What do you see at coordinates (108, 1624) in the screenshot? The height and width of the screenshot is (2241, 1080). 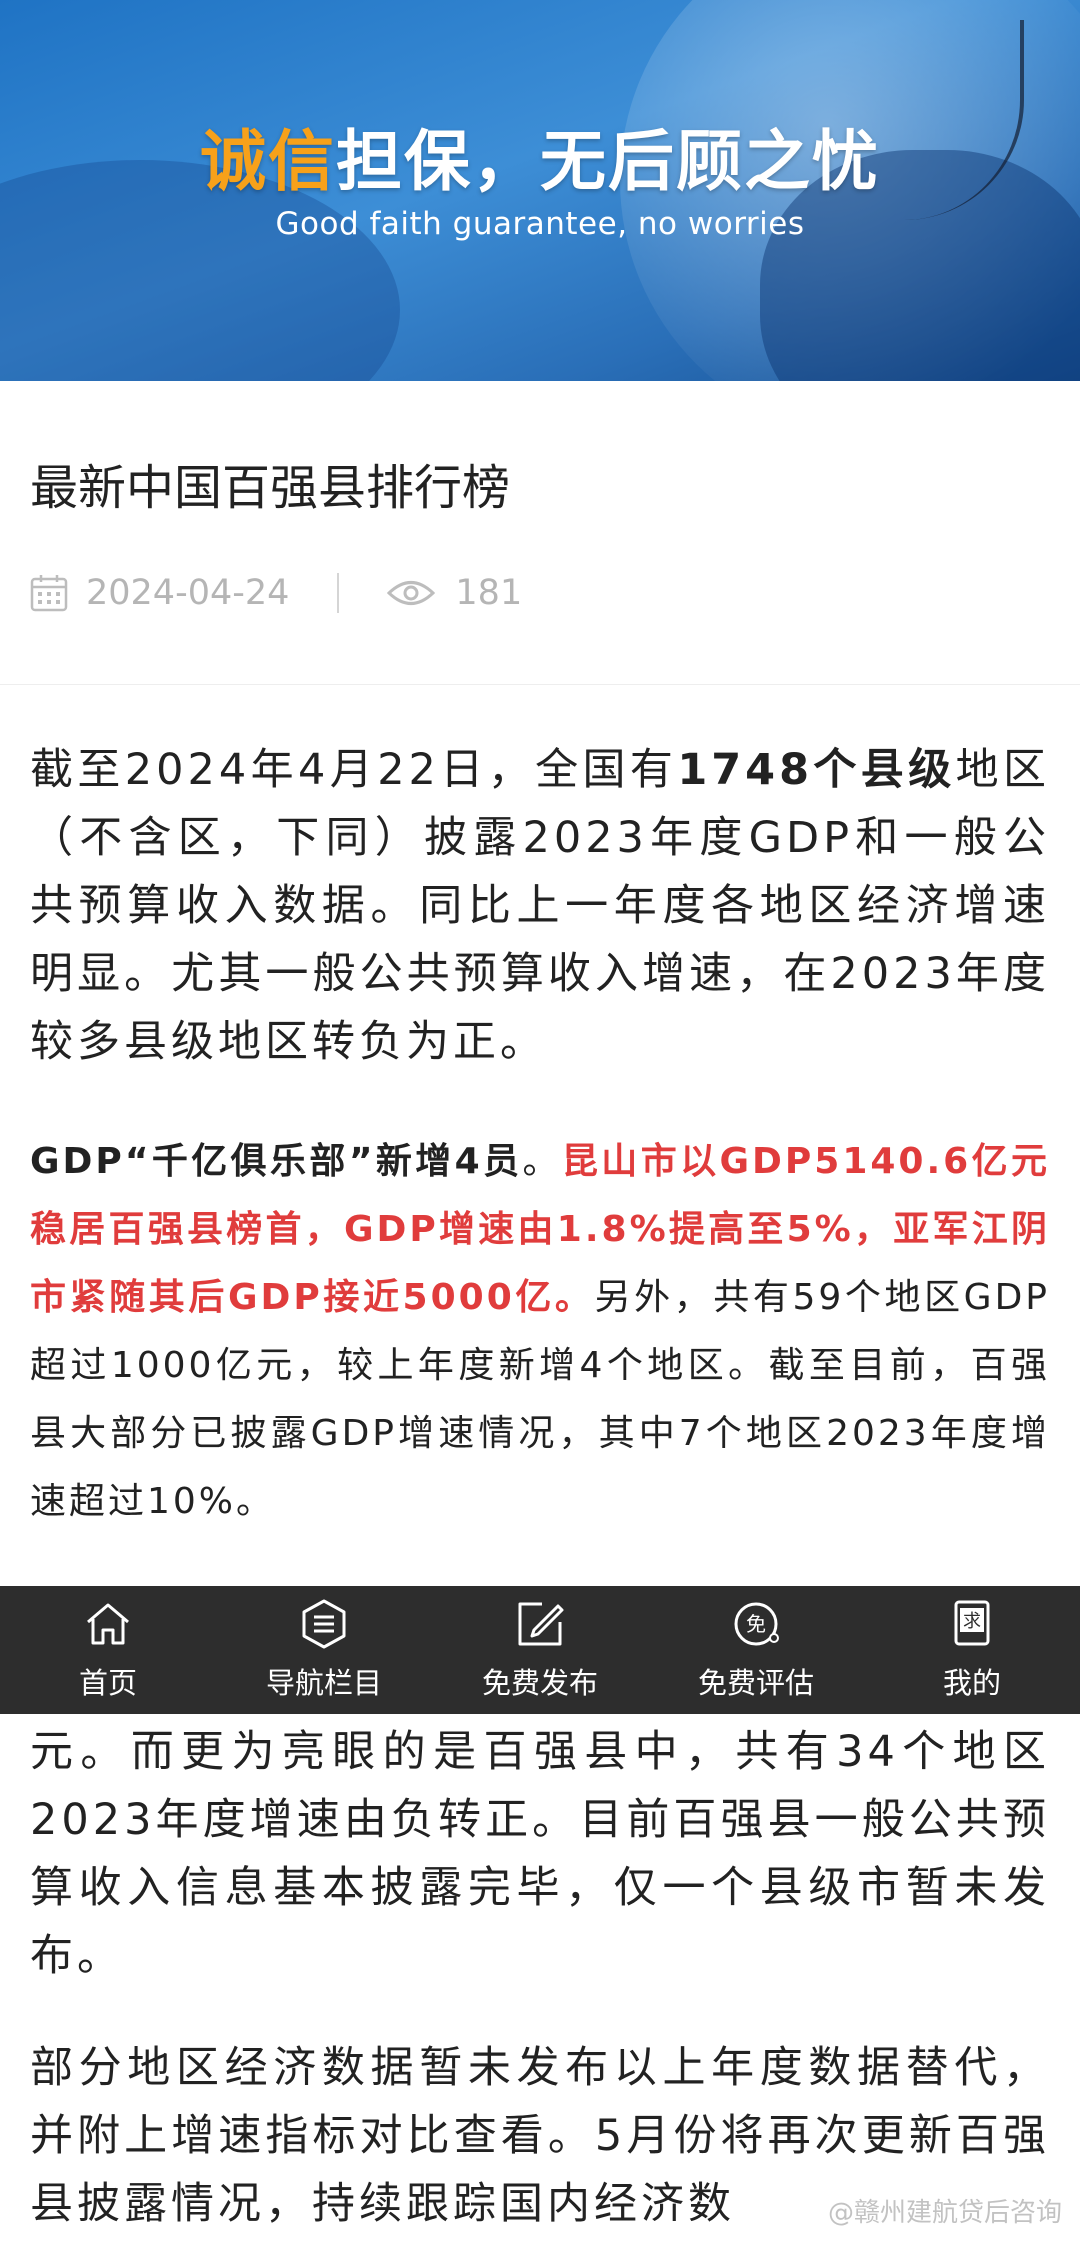 I see `home-icon` at bounding box center [108, 1624].